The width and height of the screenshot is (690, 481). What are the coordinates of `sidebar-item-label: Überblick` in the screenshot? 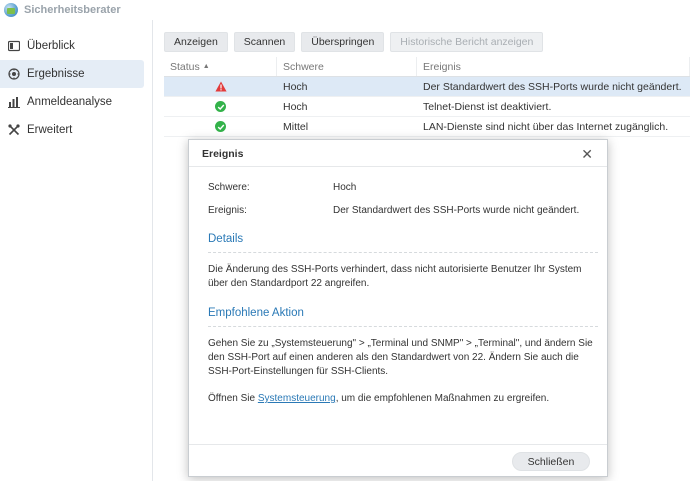 It's located at (51, 46).